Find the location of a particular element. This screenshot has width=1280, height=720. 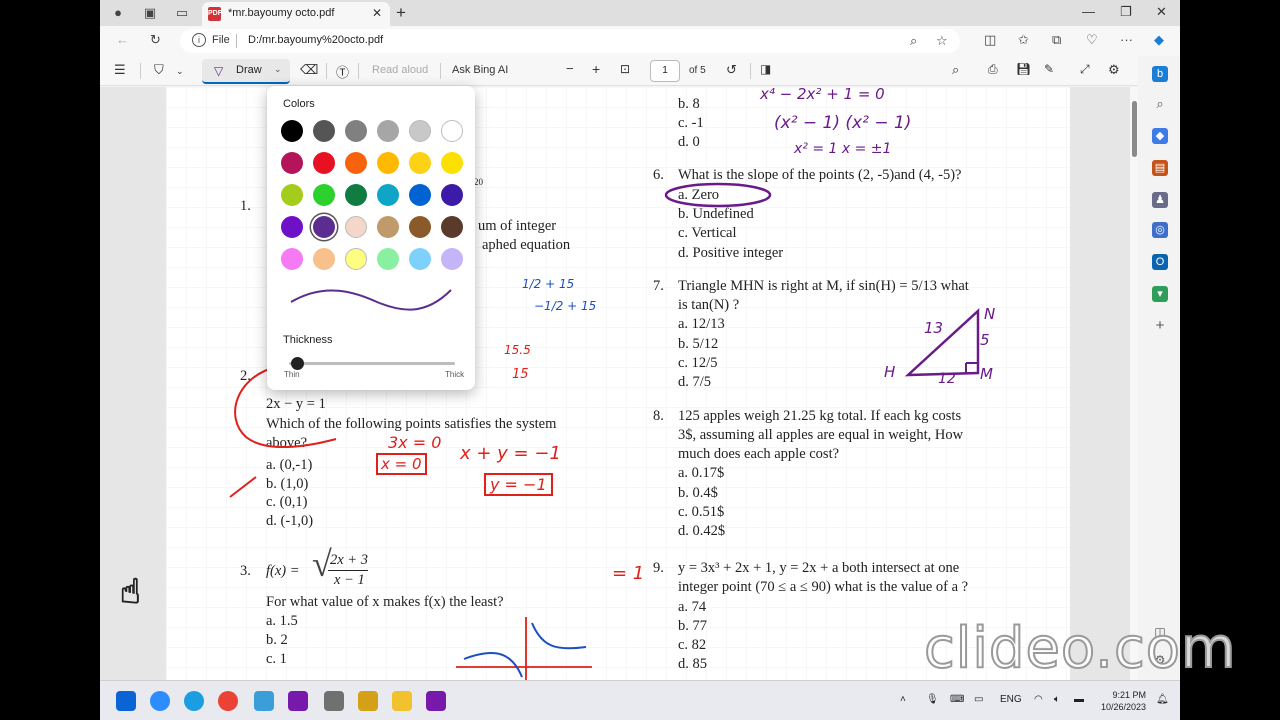

tools-briefcase-icon: ▤ is located at coordinates (1160, 168).